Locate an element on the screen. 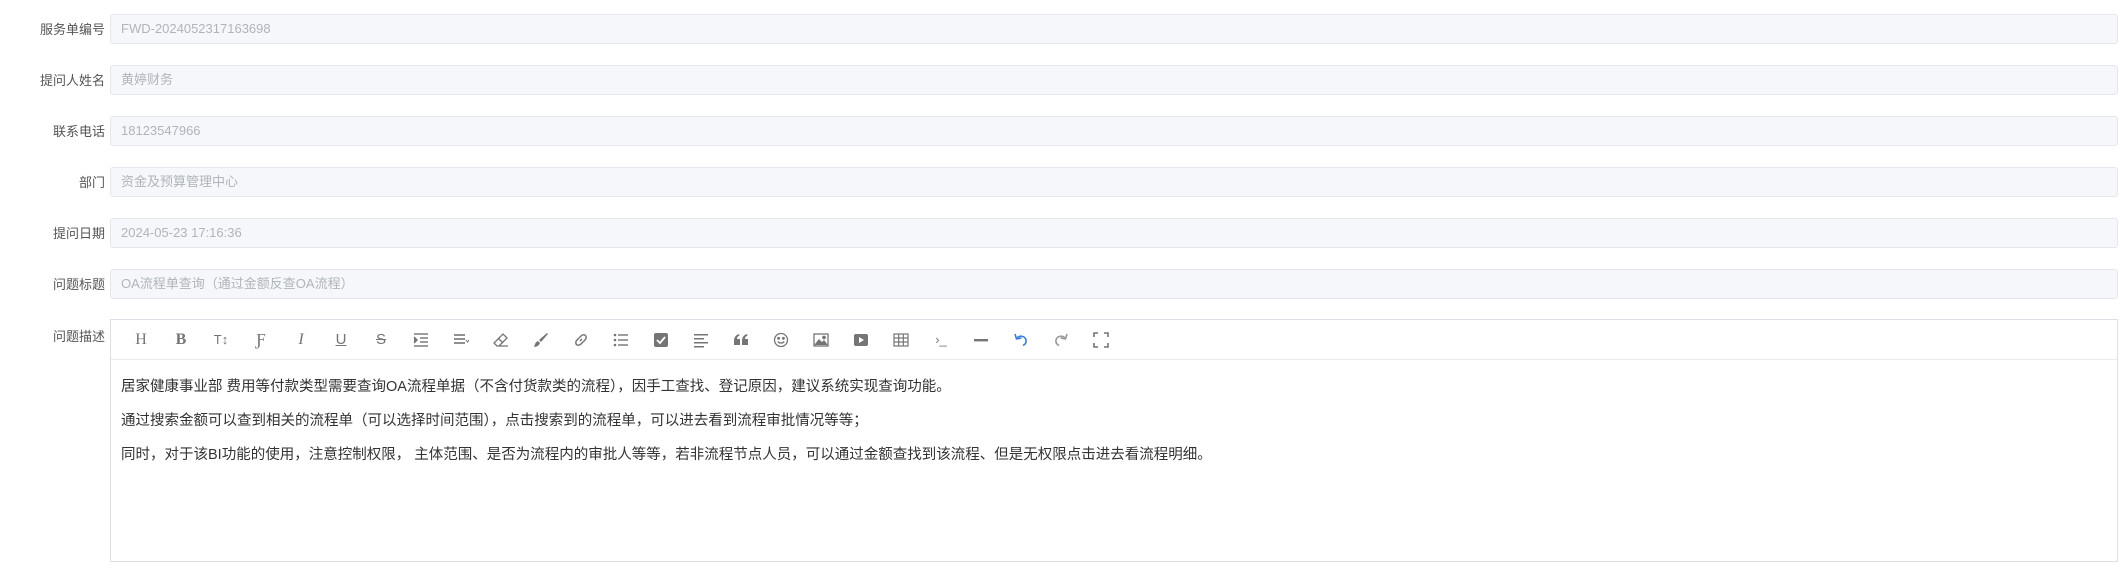 This screenshot has height=570, width=2124. font-icon: Ƒ is located at coordinates (261, 340).